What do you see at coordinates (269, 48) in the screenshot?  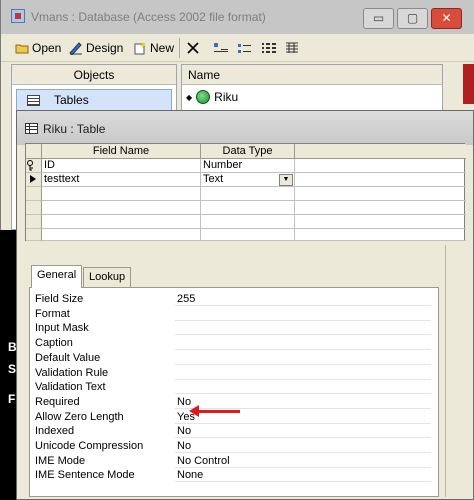 I see `list-view-icon` at bounding box center [269, 48].